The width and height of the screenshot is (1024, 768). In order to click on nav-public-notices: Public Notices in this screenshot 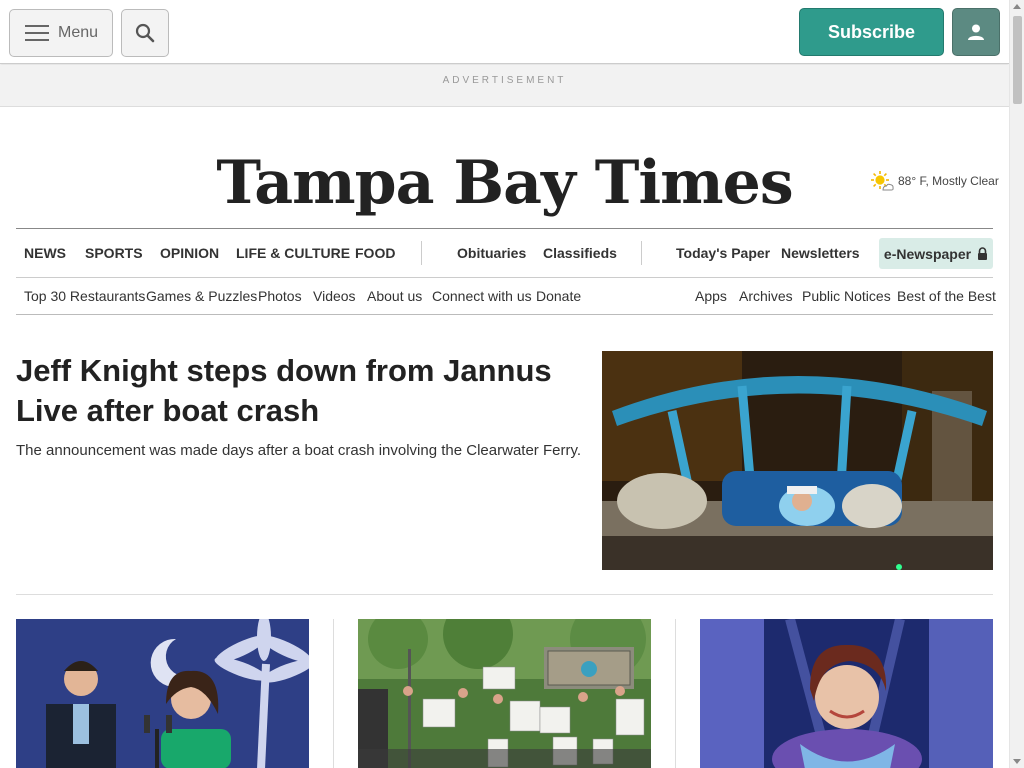, I will do `click(846, 296)`.